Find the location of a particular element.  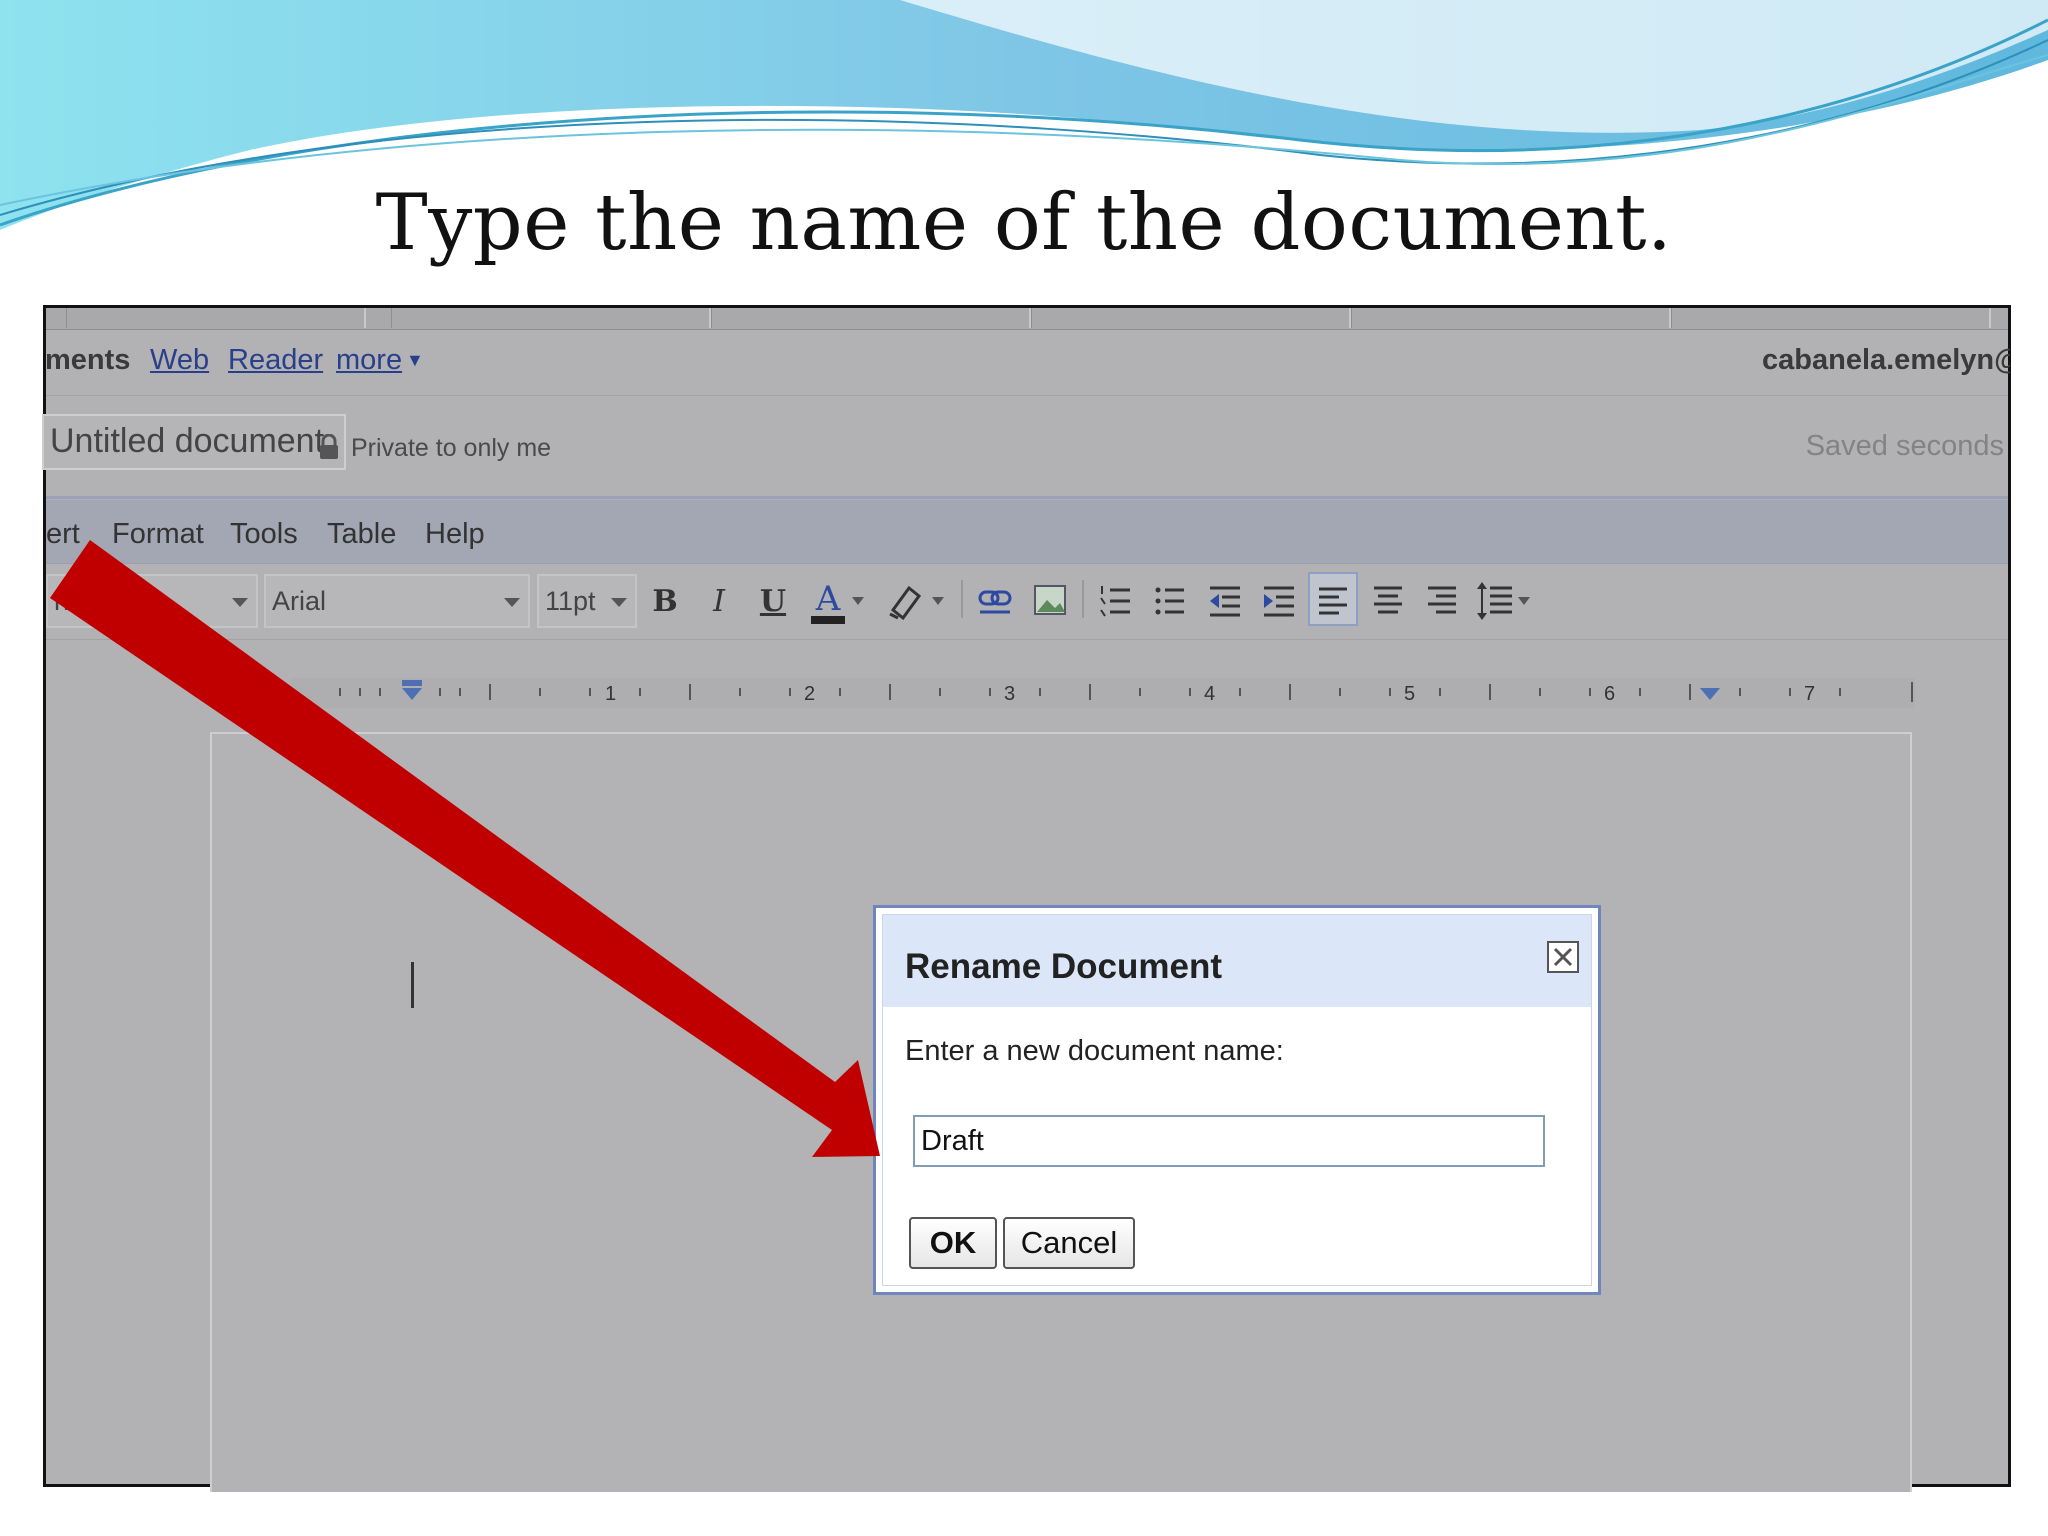

cancel-button: Cancel is located at coordinates (1069, 1243).